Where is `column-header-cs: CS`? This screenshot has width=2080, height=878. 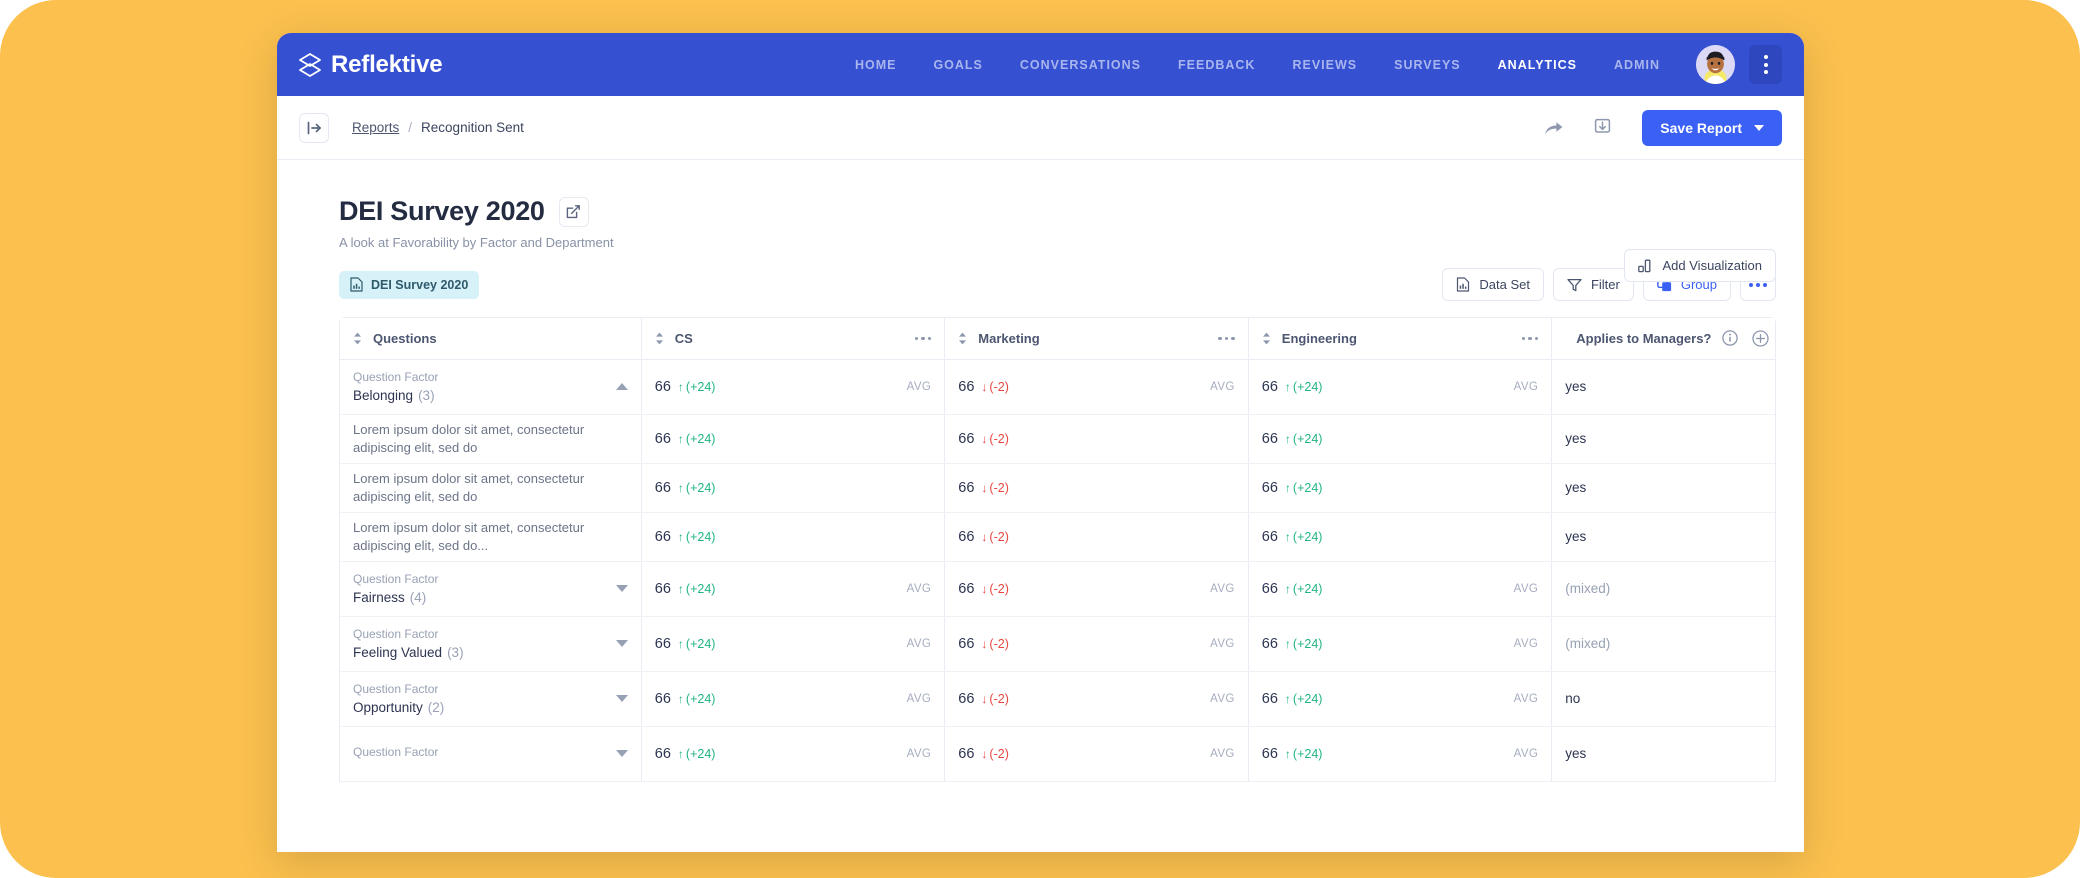
column-header-cs: CS is located at coordinates (793, 339).